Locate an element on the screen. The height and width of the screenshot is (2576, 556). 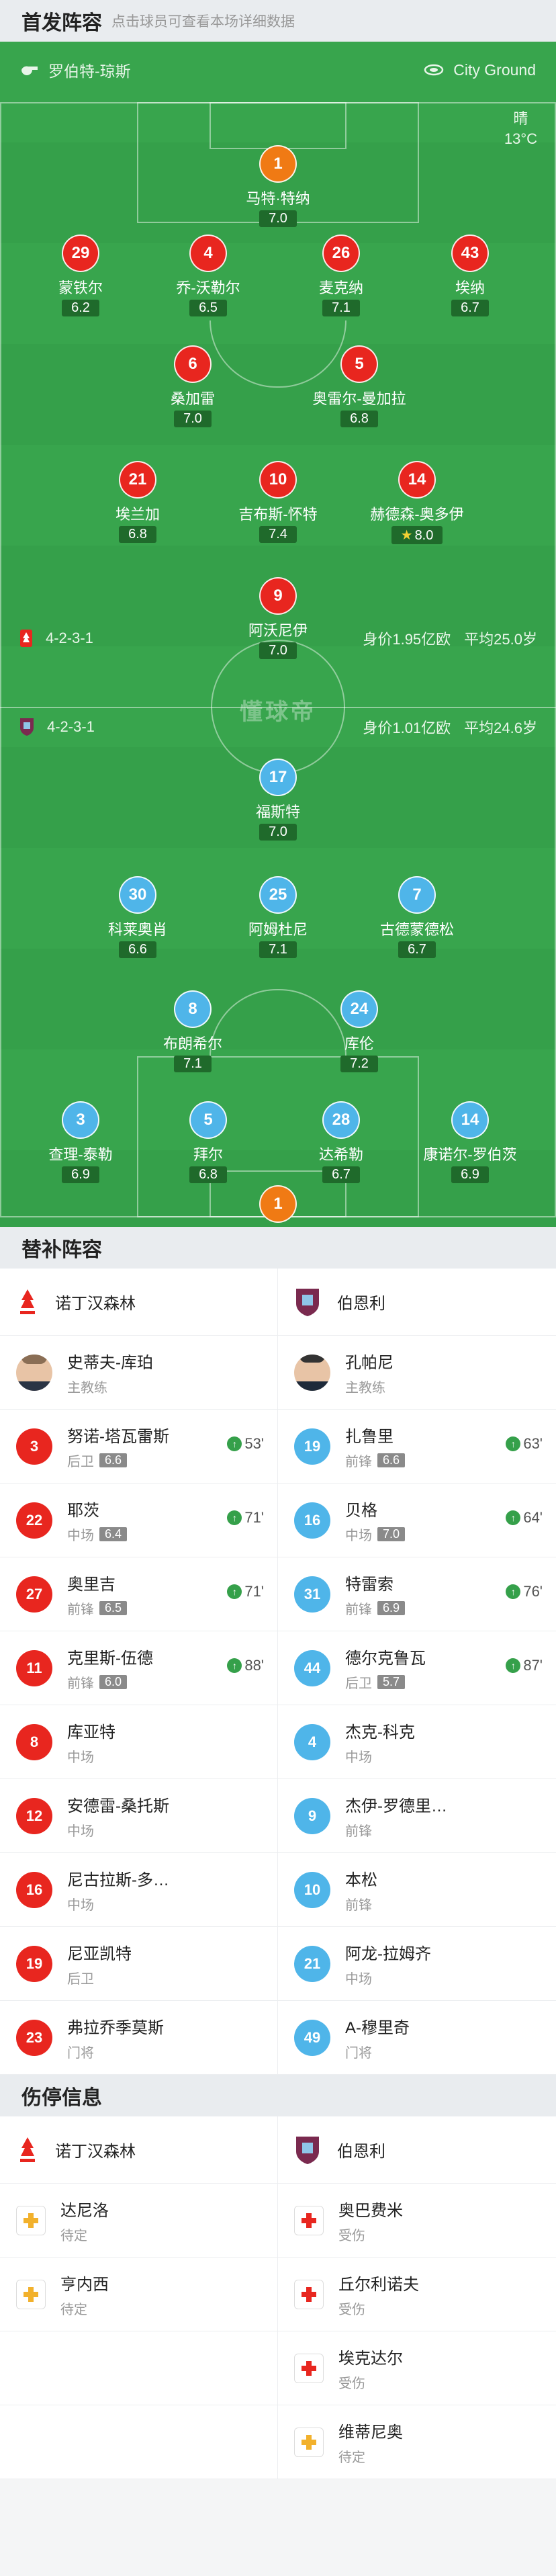
player-name: 阿沃尼伊 is located at coordinates (278, 630).